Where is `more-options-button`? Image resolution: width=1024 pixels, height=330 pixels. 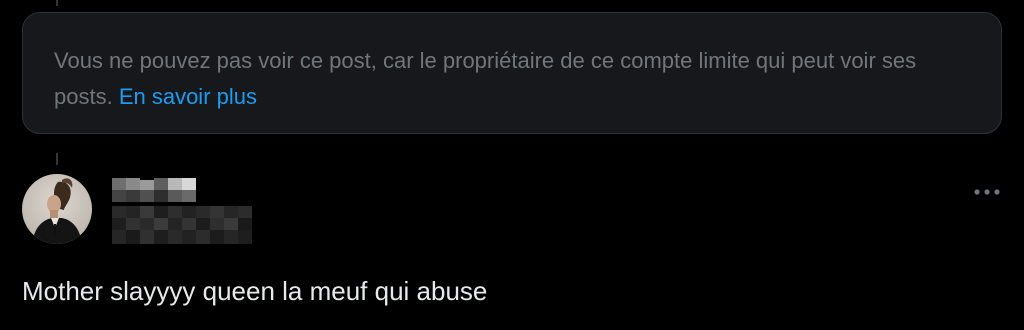
more-options-button is located at coordinates (987, 192).